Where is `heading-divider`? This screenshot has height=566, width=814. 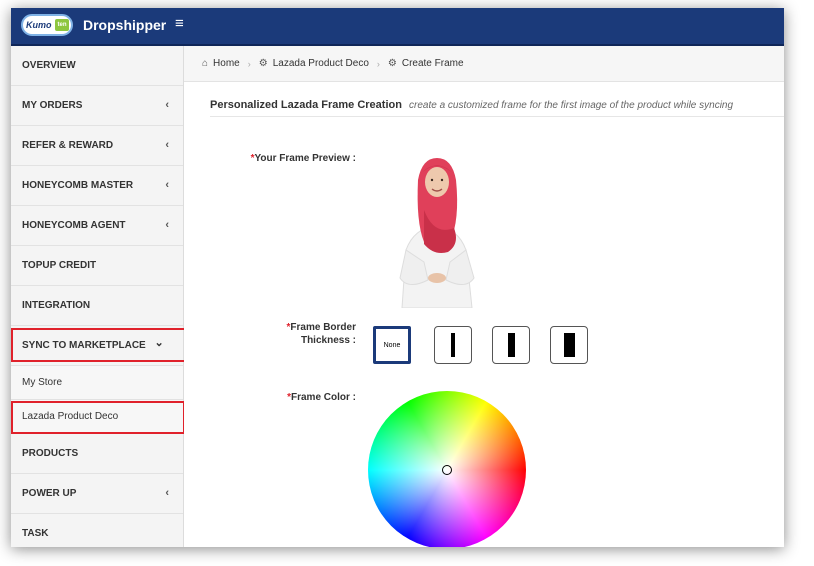
heading-divider is located at coordinates (497, 116).